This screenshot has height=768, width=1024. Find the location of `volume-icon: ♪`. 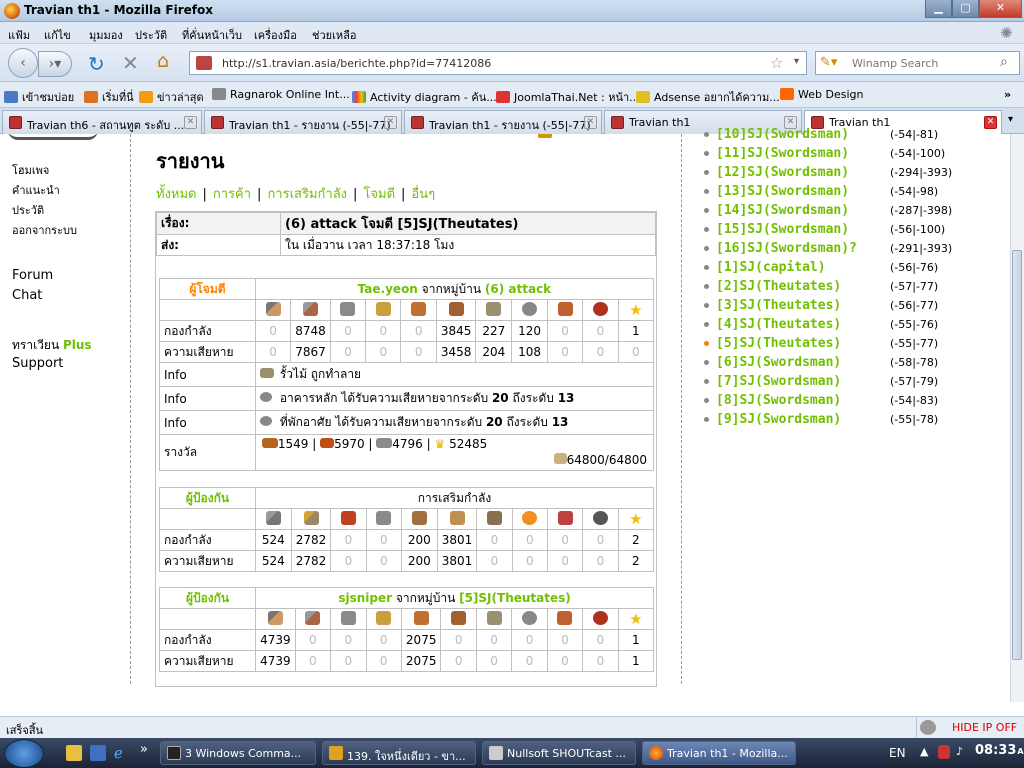

volume-icon: ♪ is located at coordinates (959, 751).